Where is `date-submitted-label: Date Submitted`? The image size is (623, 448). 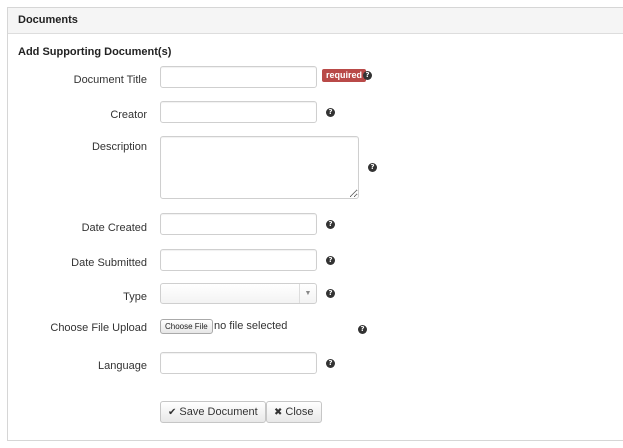
date-submitted-label: Date Submitted is located at coordinates (109, 263).